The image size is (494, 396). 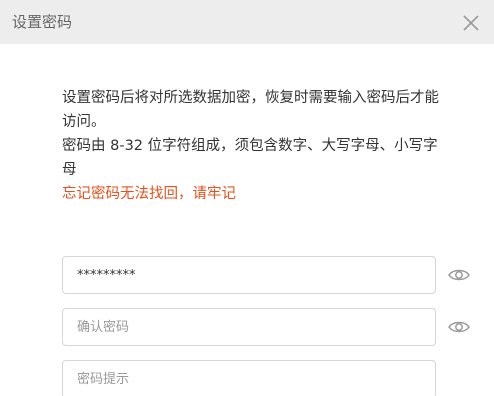 What do you see at coordinates (149, 194) in the screenshot?
I see `forget-warning: 忘记密码无法找回，请牢记` at bounding box center [149, 194].